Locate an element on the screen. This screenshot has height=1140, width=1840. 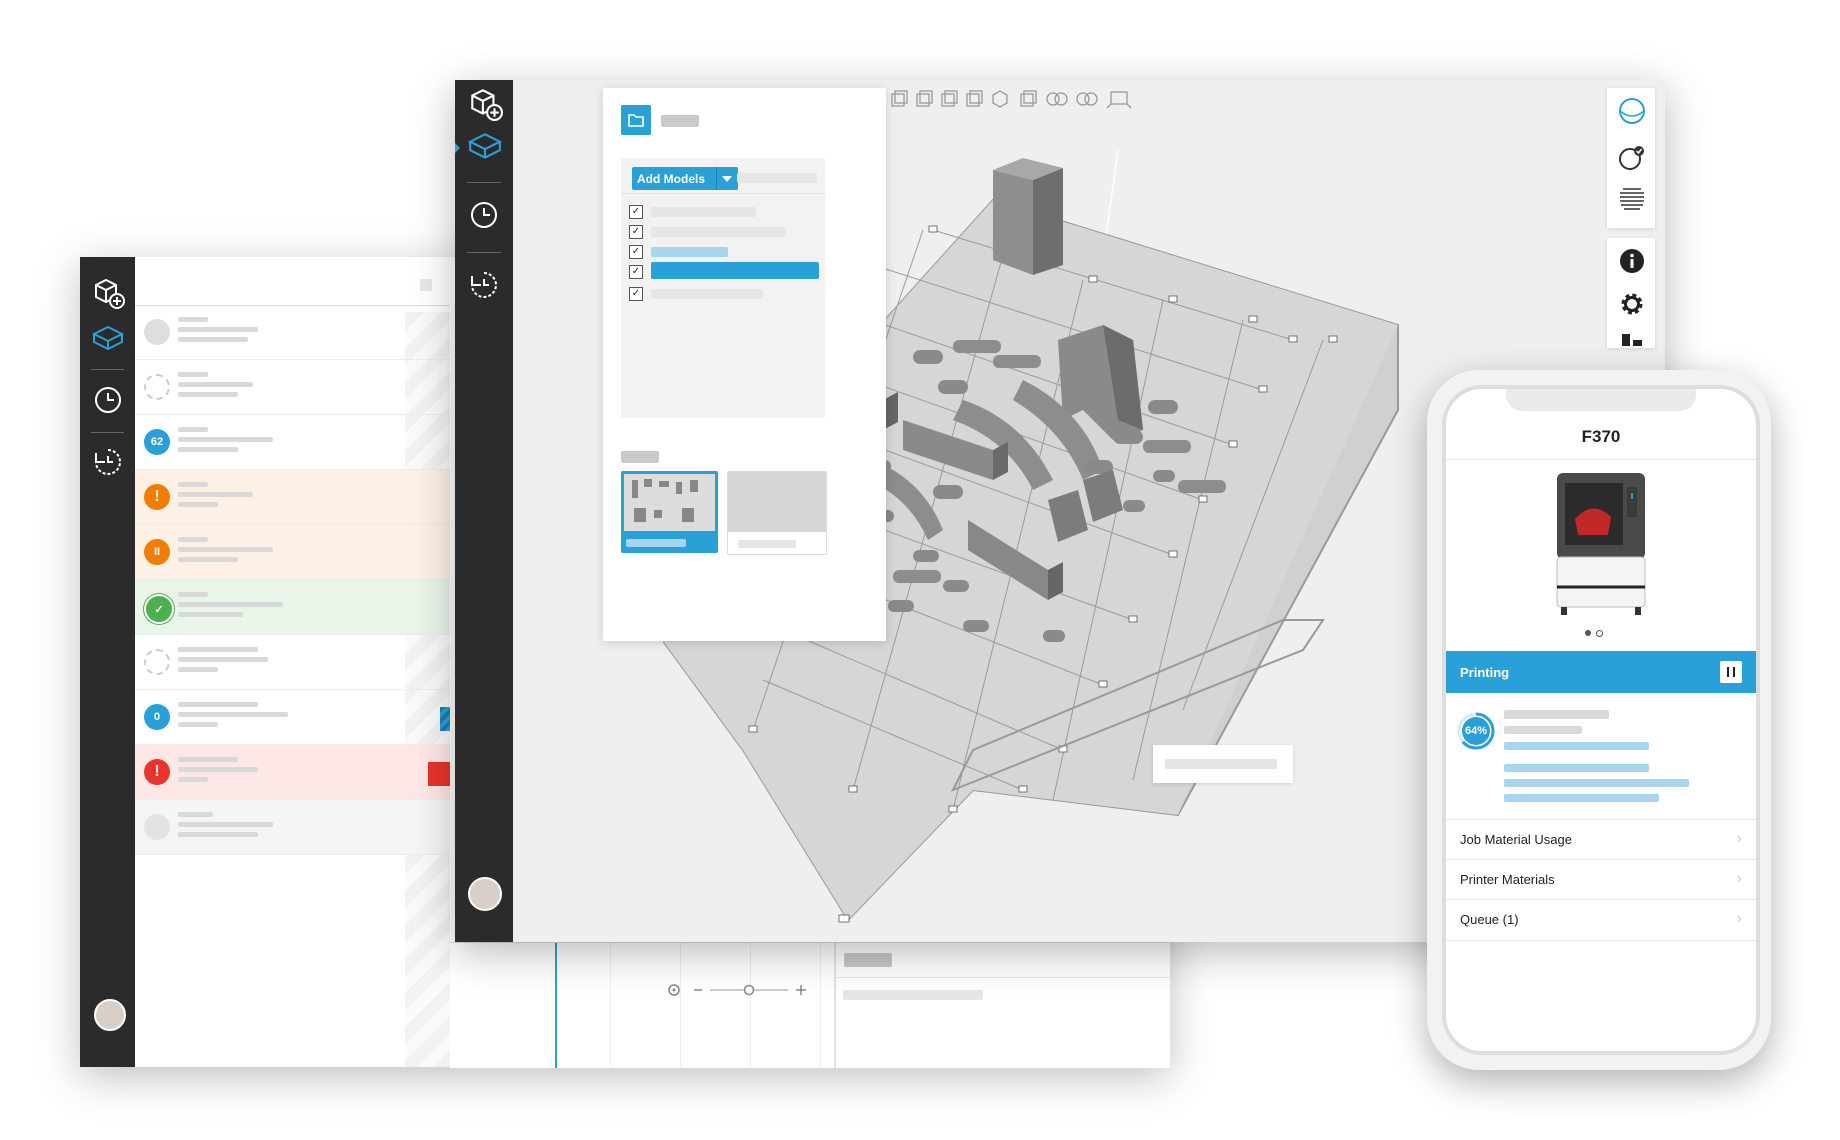
settings-tool-group is located at coordinates (1631, 293).